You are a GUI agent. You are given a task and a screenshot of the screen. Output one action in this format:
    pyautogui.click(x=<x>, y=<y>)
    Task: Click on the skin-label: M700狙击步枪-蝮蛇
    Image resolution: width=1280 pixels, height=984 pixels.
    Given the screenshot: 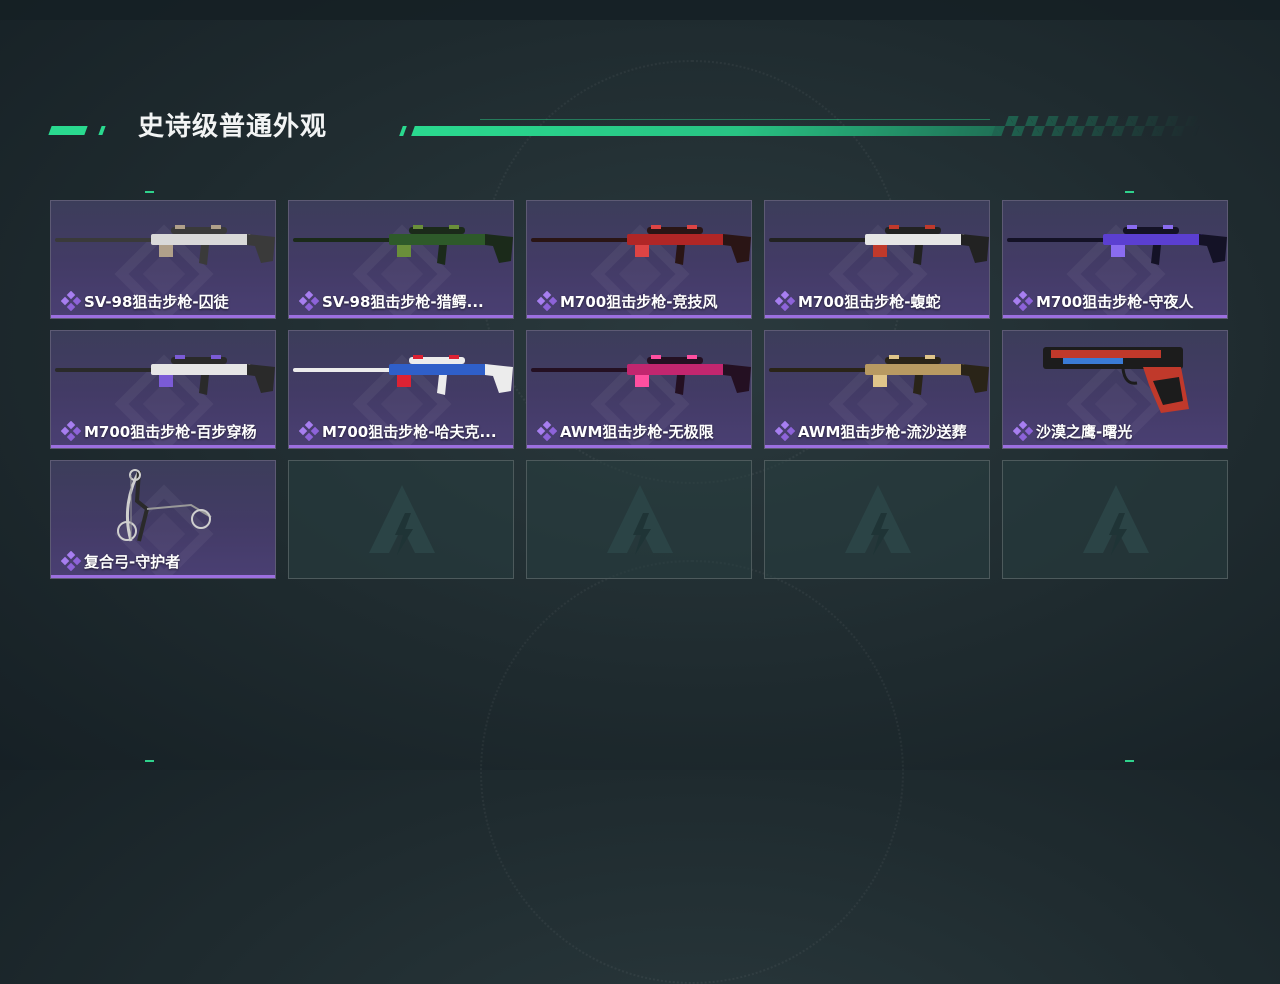 What is the action you would take?
    pyautogui.click(x=857, y=301)
    